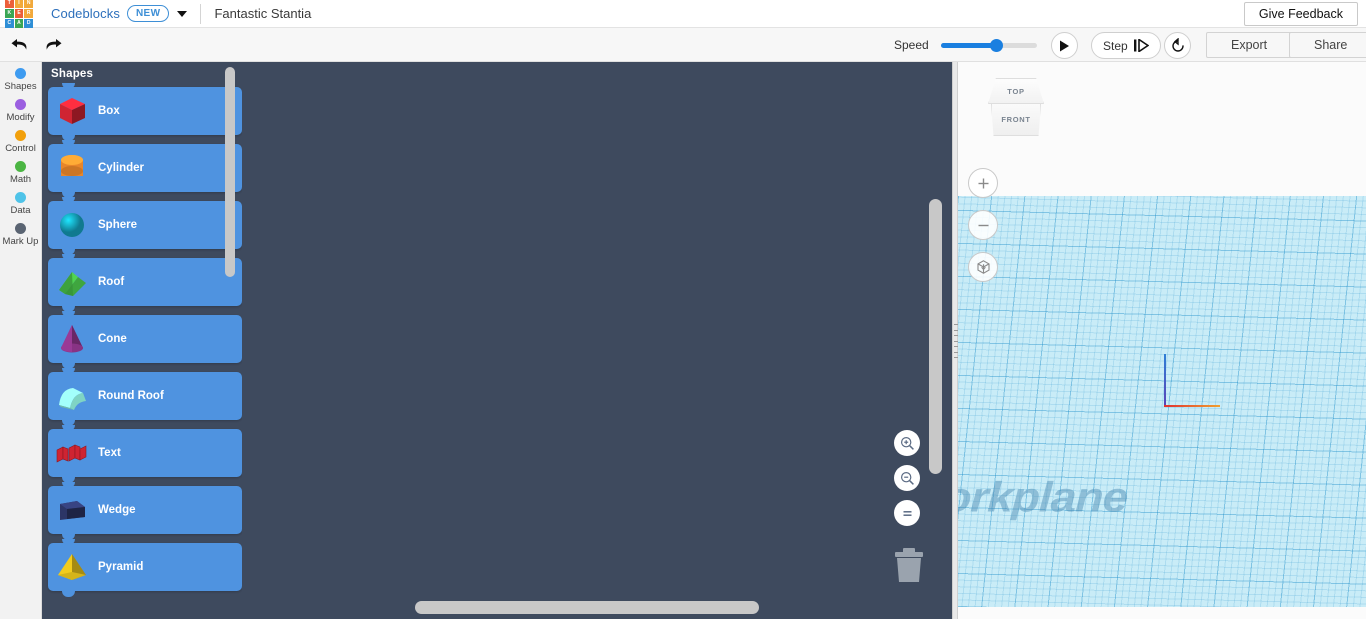 This screenshot has height=619, width=1366. I want to click on palette-block-round-roof: Round Roof, so click(145, 397).